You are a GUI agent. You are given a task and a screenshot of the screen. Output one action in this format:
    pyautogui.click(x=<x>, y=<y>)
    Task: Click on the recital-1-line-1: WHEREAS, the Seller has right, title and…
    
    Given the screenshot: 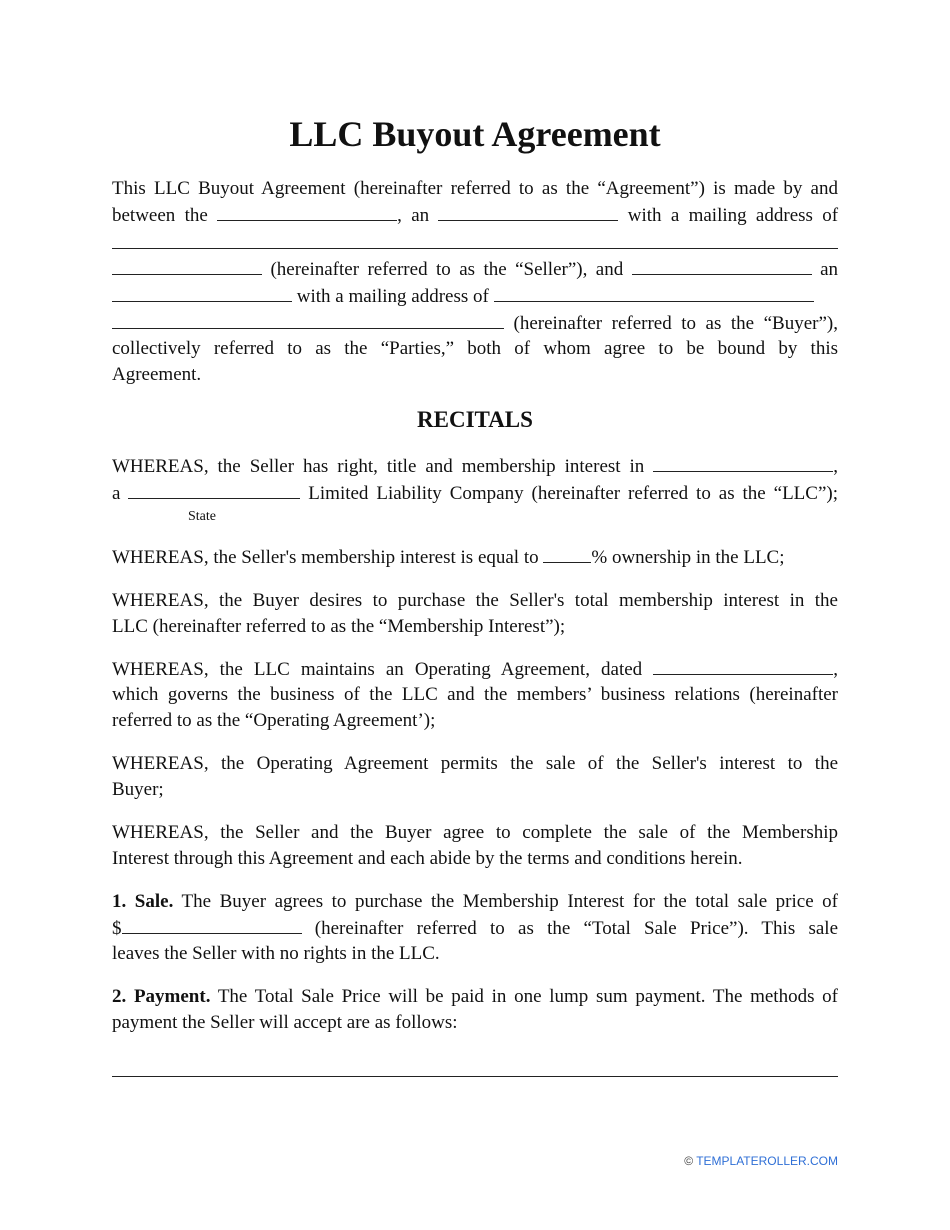 What is the action you would take?
    pyautogui.click(x=475, y=466)
    